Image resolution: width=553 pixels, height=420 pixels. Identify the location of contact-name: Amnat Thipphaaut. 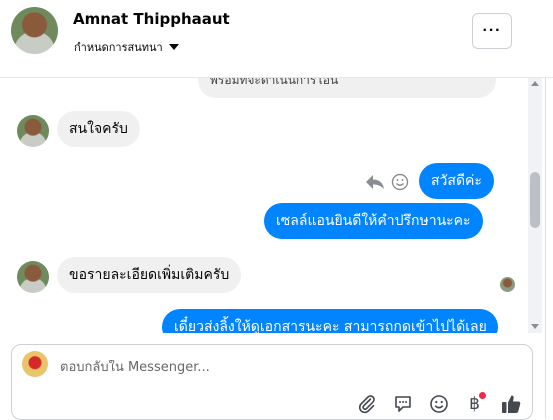
(151, 19).